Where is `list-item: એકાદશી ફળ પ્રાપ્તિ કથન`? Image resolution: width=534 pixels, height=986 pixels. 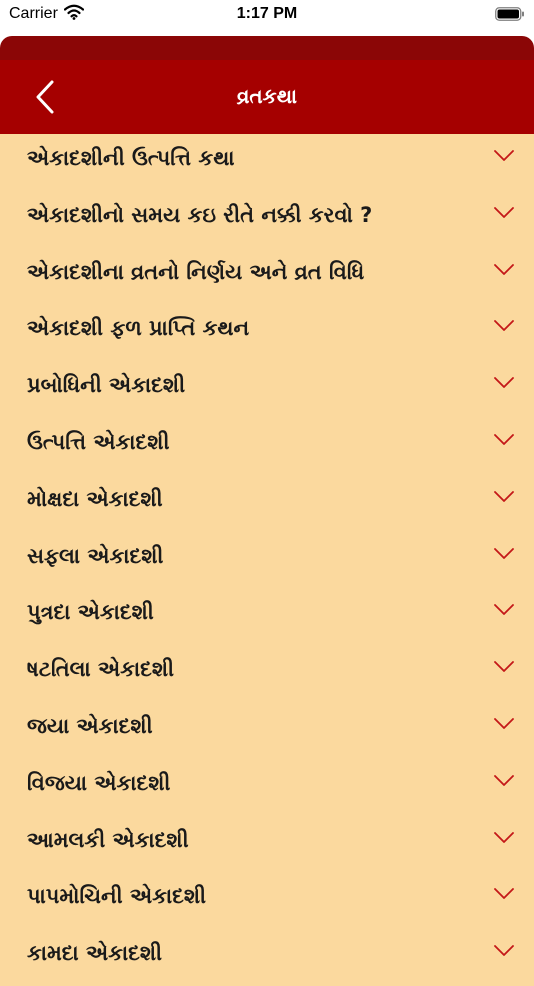
list-item: એકાદશી ફળ પ્રાપ્તિ કથન is located at coordinates (267, 332).